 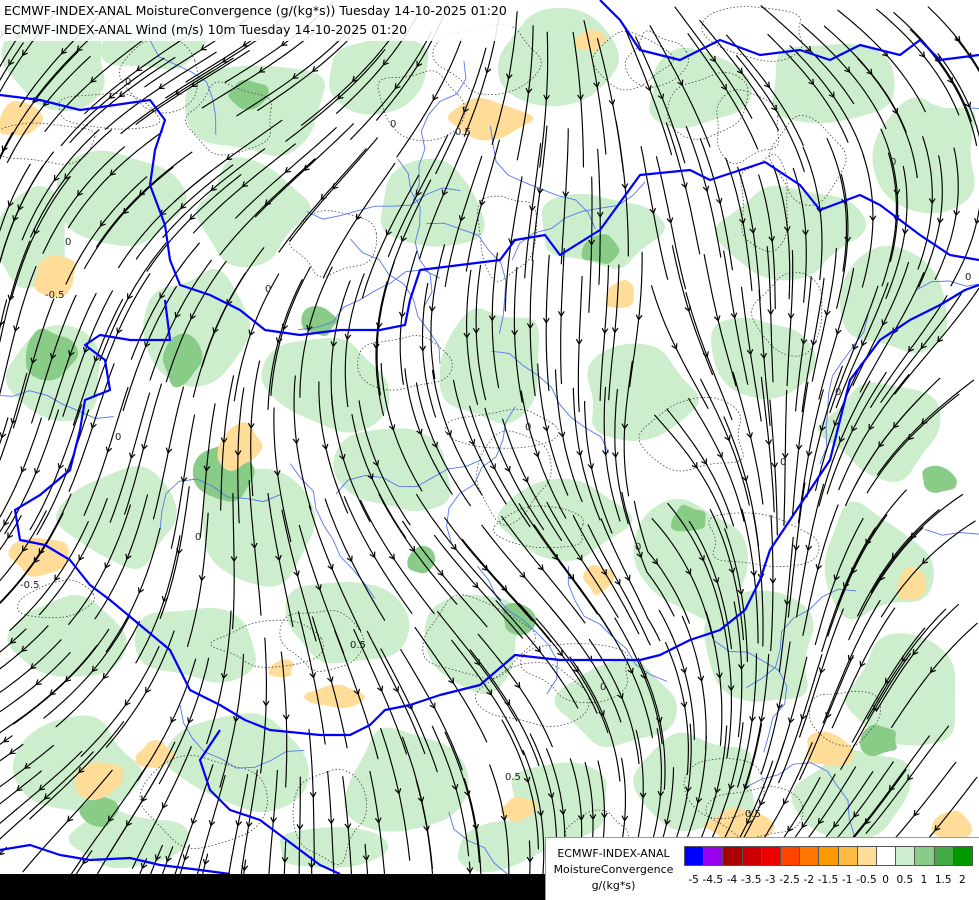 I want to click on legend-tick: -2.5, so click(x=789, y=880).